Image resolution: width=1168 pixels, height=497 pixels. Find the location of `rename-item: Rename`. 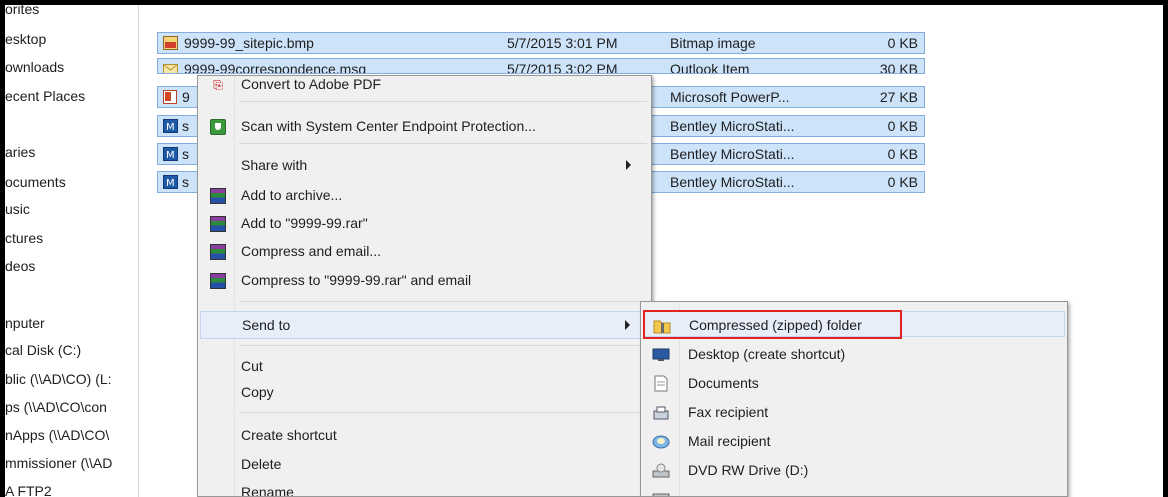

rename-item: Rename is located at coordinates (424, 489).